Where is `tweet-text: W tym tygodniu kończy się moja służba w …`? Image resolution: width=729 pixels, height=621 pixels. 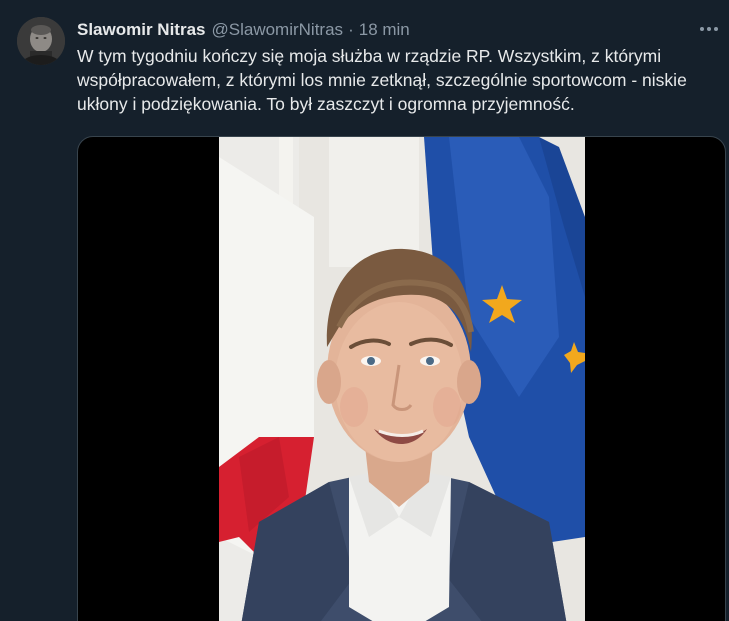 tweet-text: W tym tygodniu kończy się moja służba w … is located at coordinates (382, 80).